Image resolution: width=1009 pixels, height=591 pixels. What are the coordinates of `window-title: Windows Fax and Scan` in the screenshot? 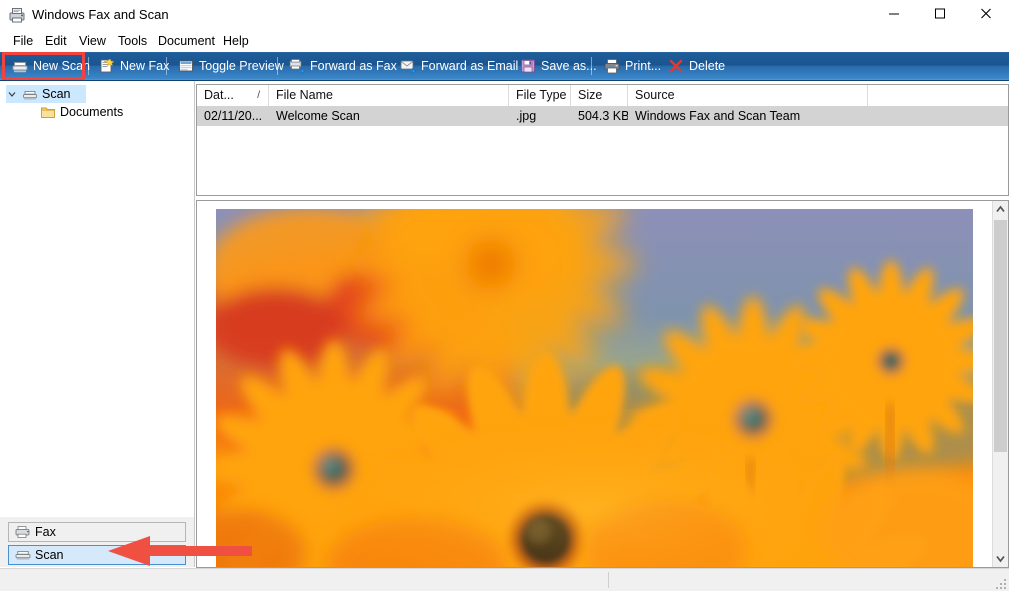 It's located at (100, 14).